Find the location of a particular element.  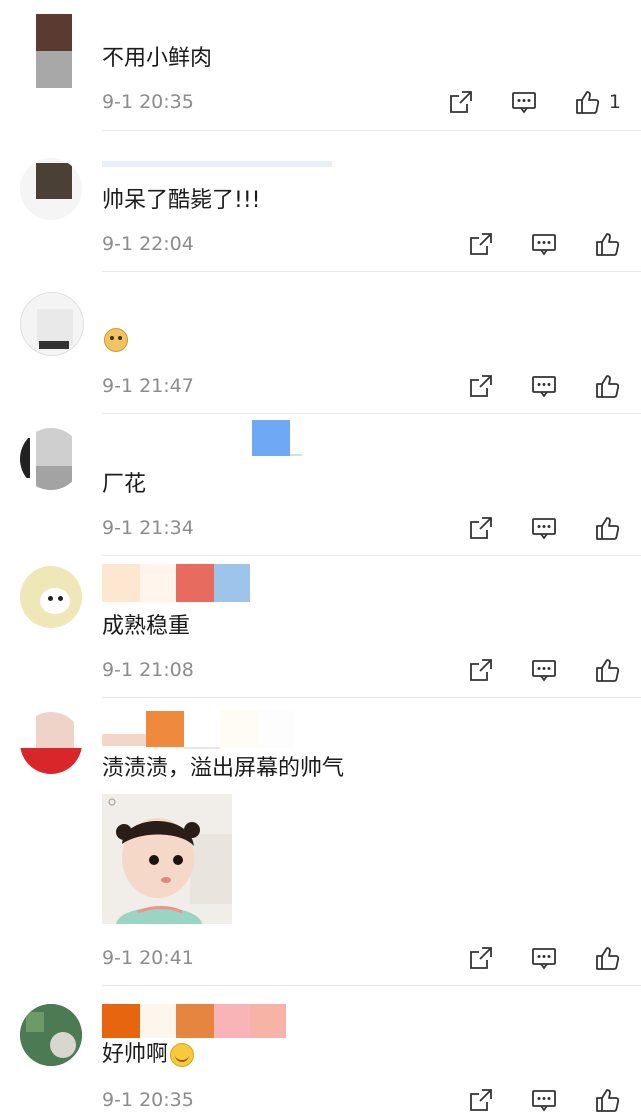

comment-text-content: 好帅啊 is located at coordinates (135, 1054).